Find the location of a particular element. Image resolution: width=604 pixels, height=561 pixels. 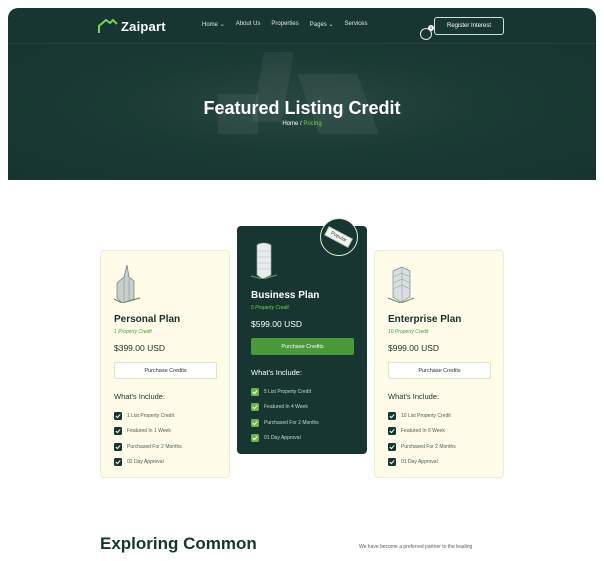

breadcrumb: Home / Pricing is located at coordinates (302, 124).